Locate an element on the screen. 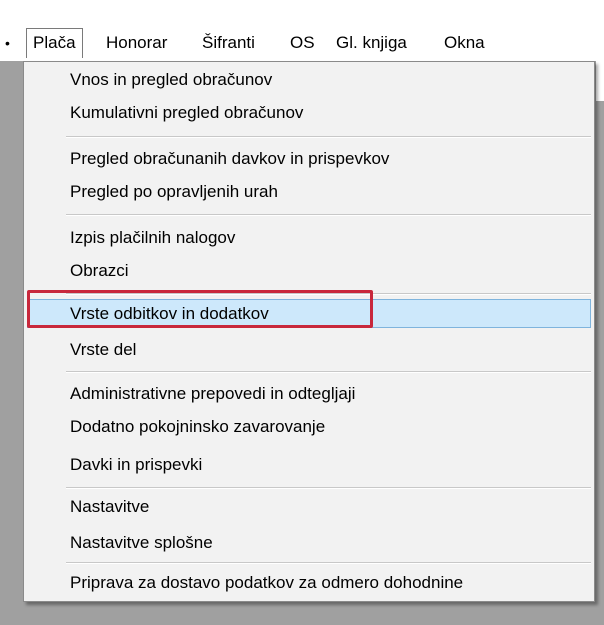 This screenshot has height=625, width=604. menu-honorar-label: Honorar is located at coordinates (137, 42).